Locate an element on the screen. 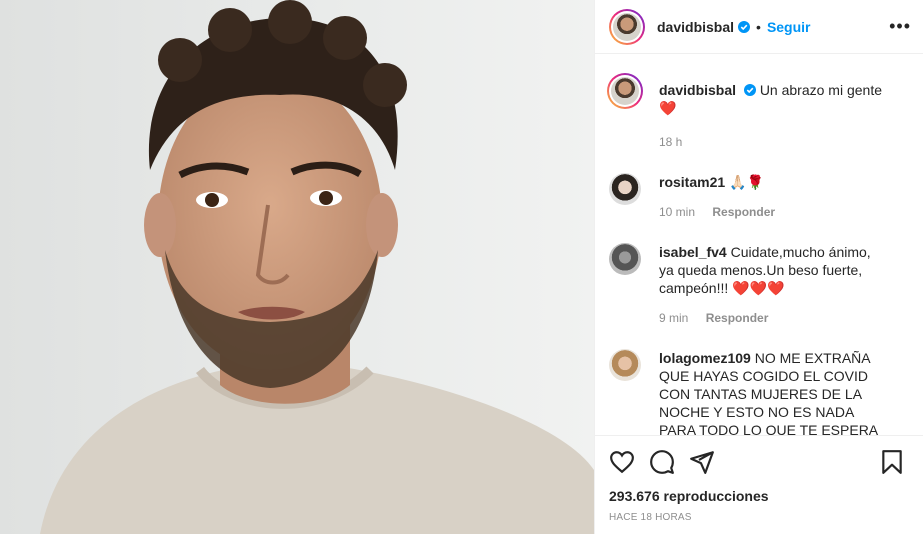  comment-username: lolagomez109 is located at coordinates (705, 358).